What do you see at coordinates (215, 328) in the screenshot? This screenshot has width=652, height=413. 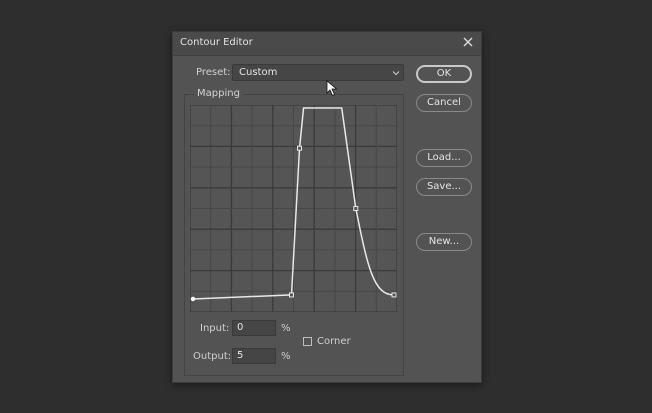 I see `input-label: Input:` at bounding box center [215, 328].